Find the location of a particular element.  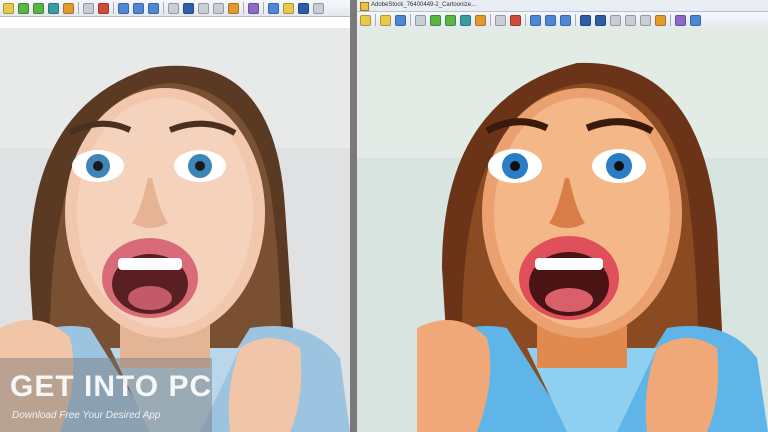

window-divider is located at coordinates (353, 216).